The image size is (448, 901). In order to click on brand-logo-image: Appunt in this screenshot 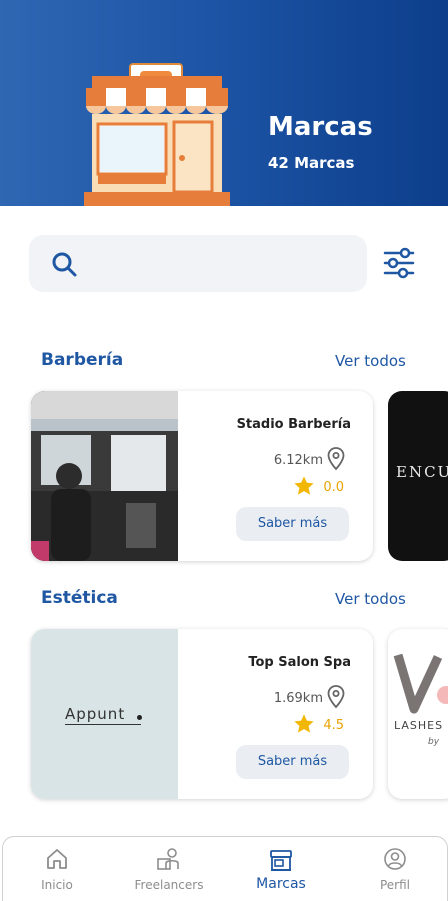, I will do `click(104, 714)`.